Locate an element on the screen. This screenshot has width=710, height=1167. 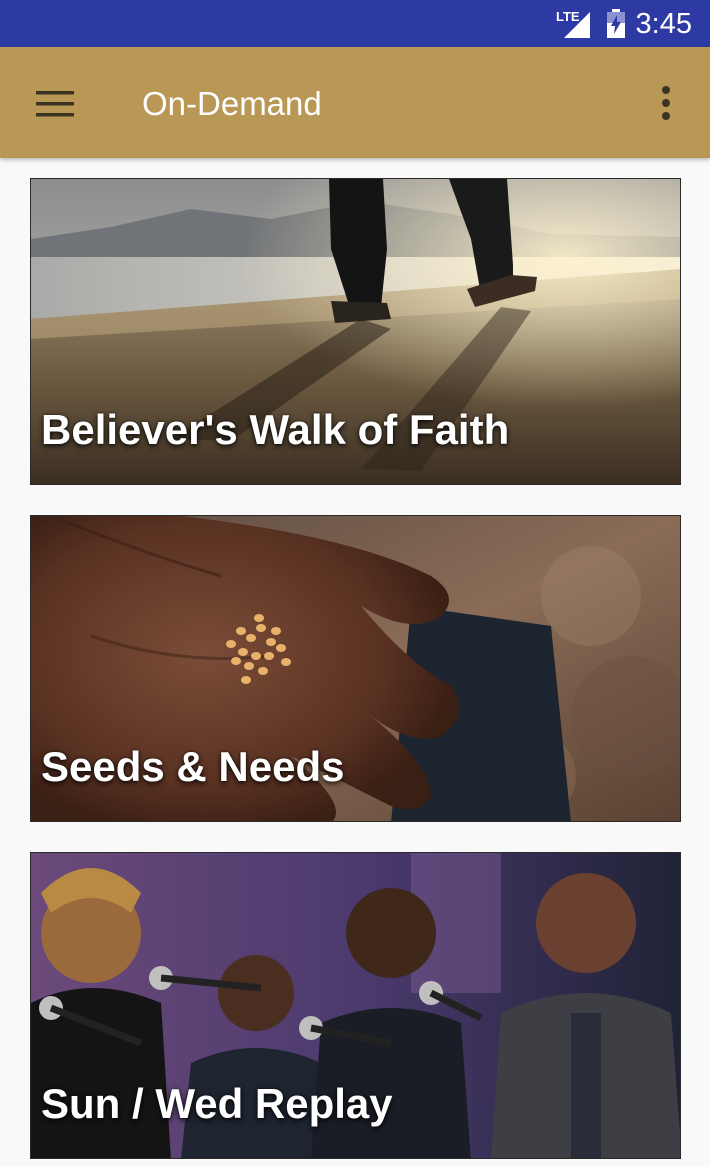
battery-charging-icon is located at coordinates (616, 23).